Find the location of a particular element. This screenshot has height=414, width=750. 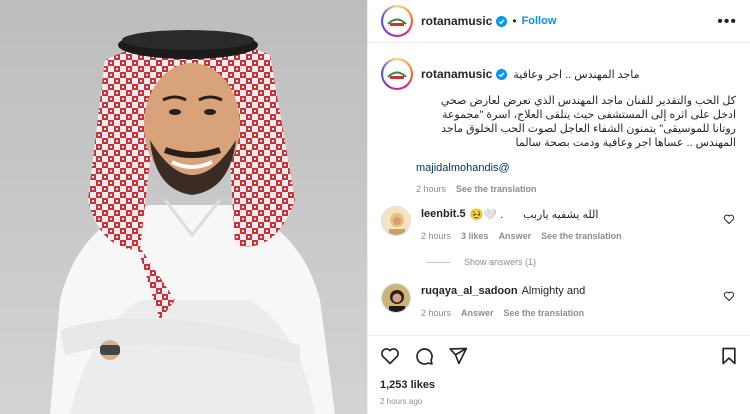

comment-likes: 3 likes is located at coordinates (475, 236).